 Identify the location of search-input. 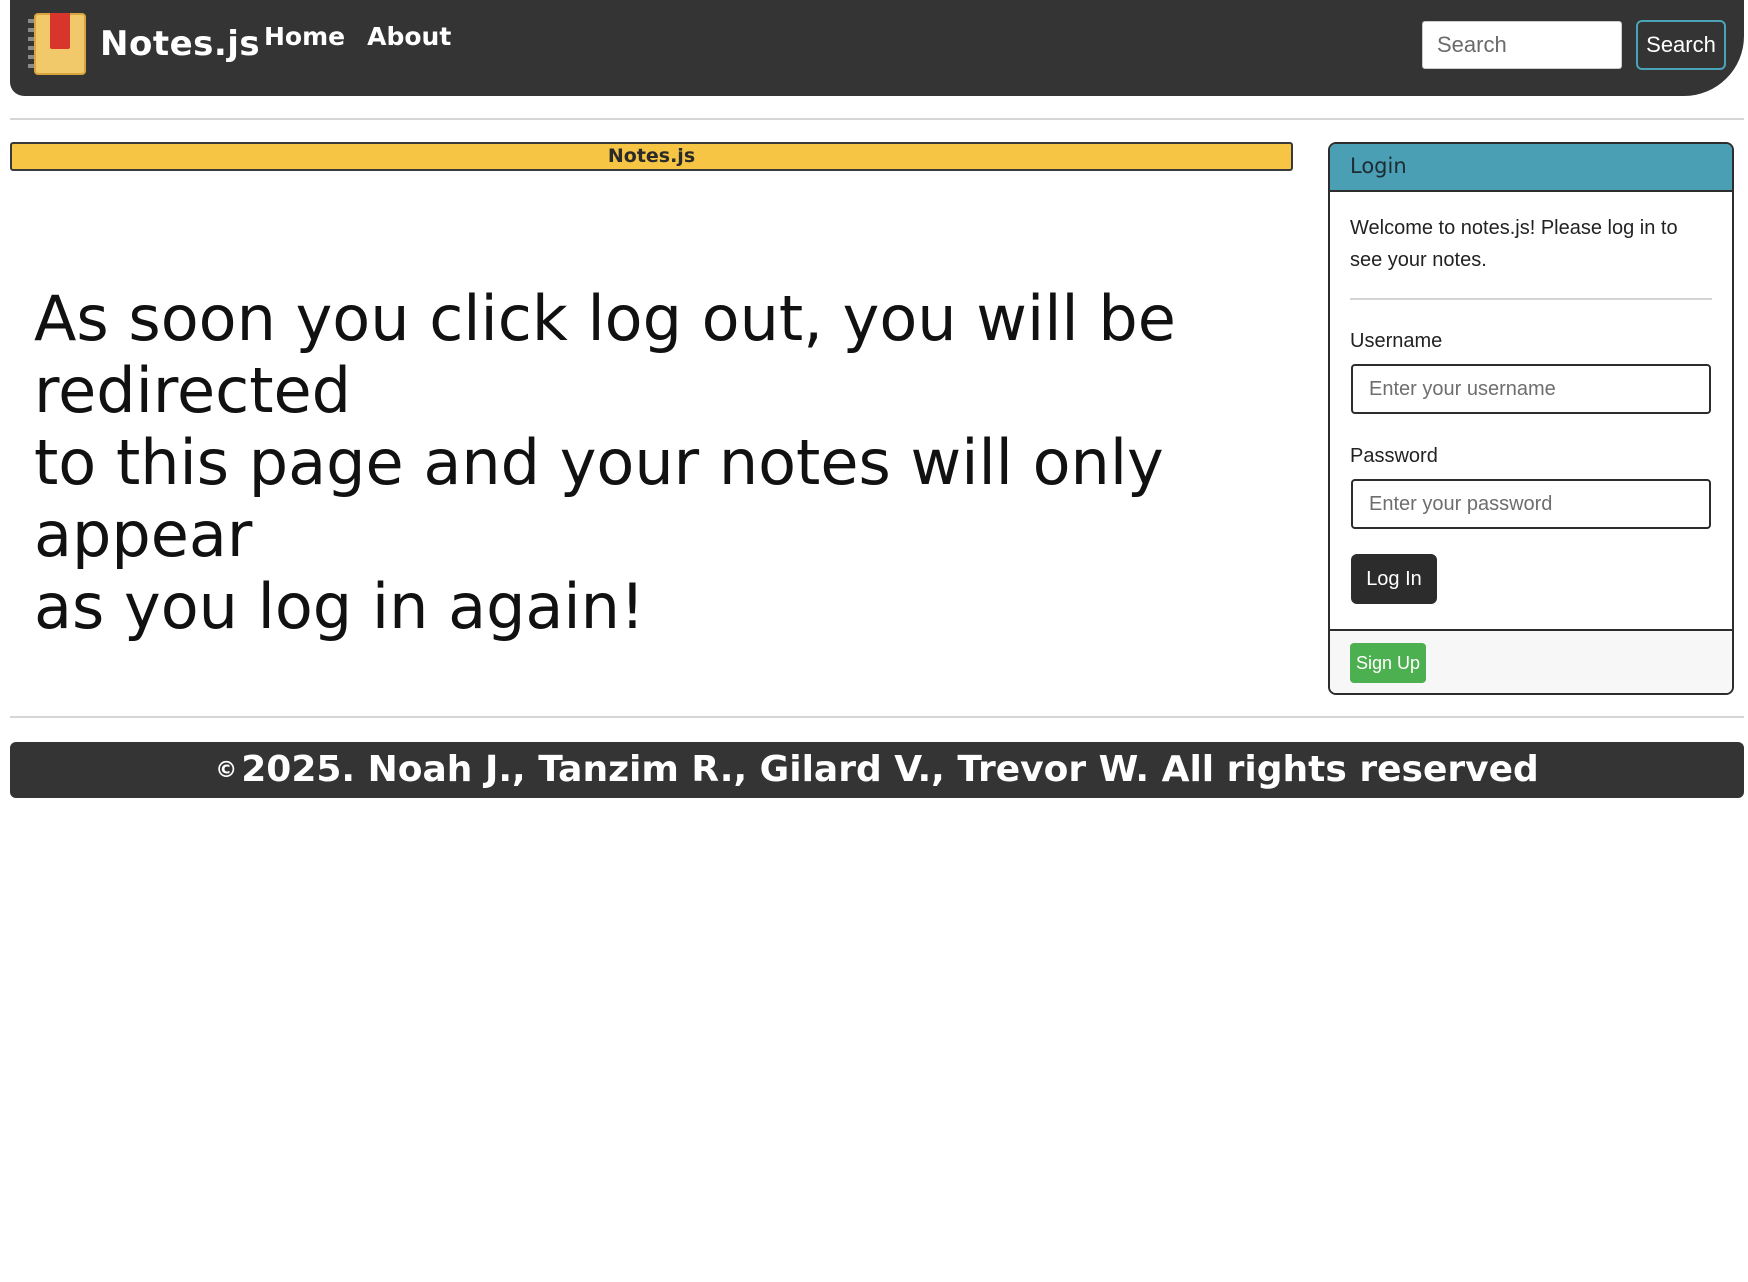
(1522, 45).